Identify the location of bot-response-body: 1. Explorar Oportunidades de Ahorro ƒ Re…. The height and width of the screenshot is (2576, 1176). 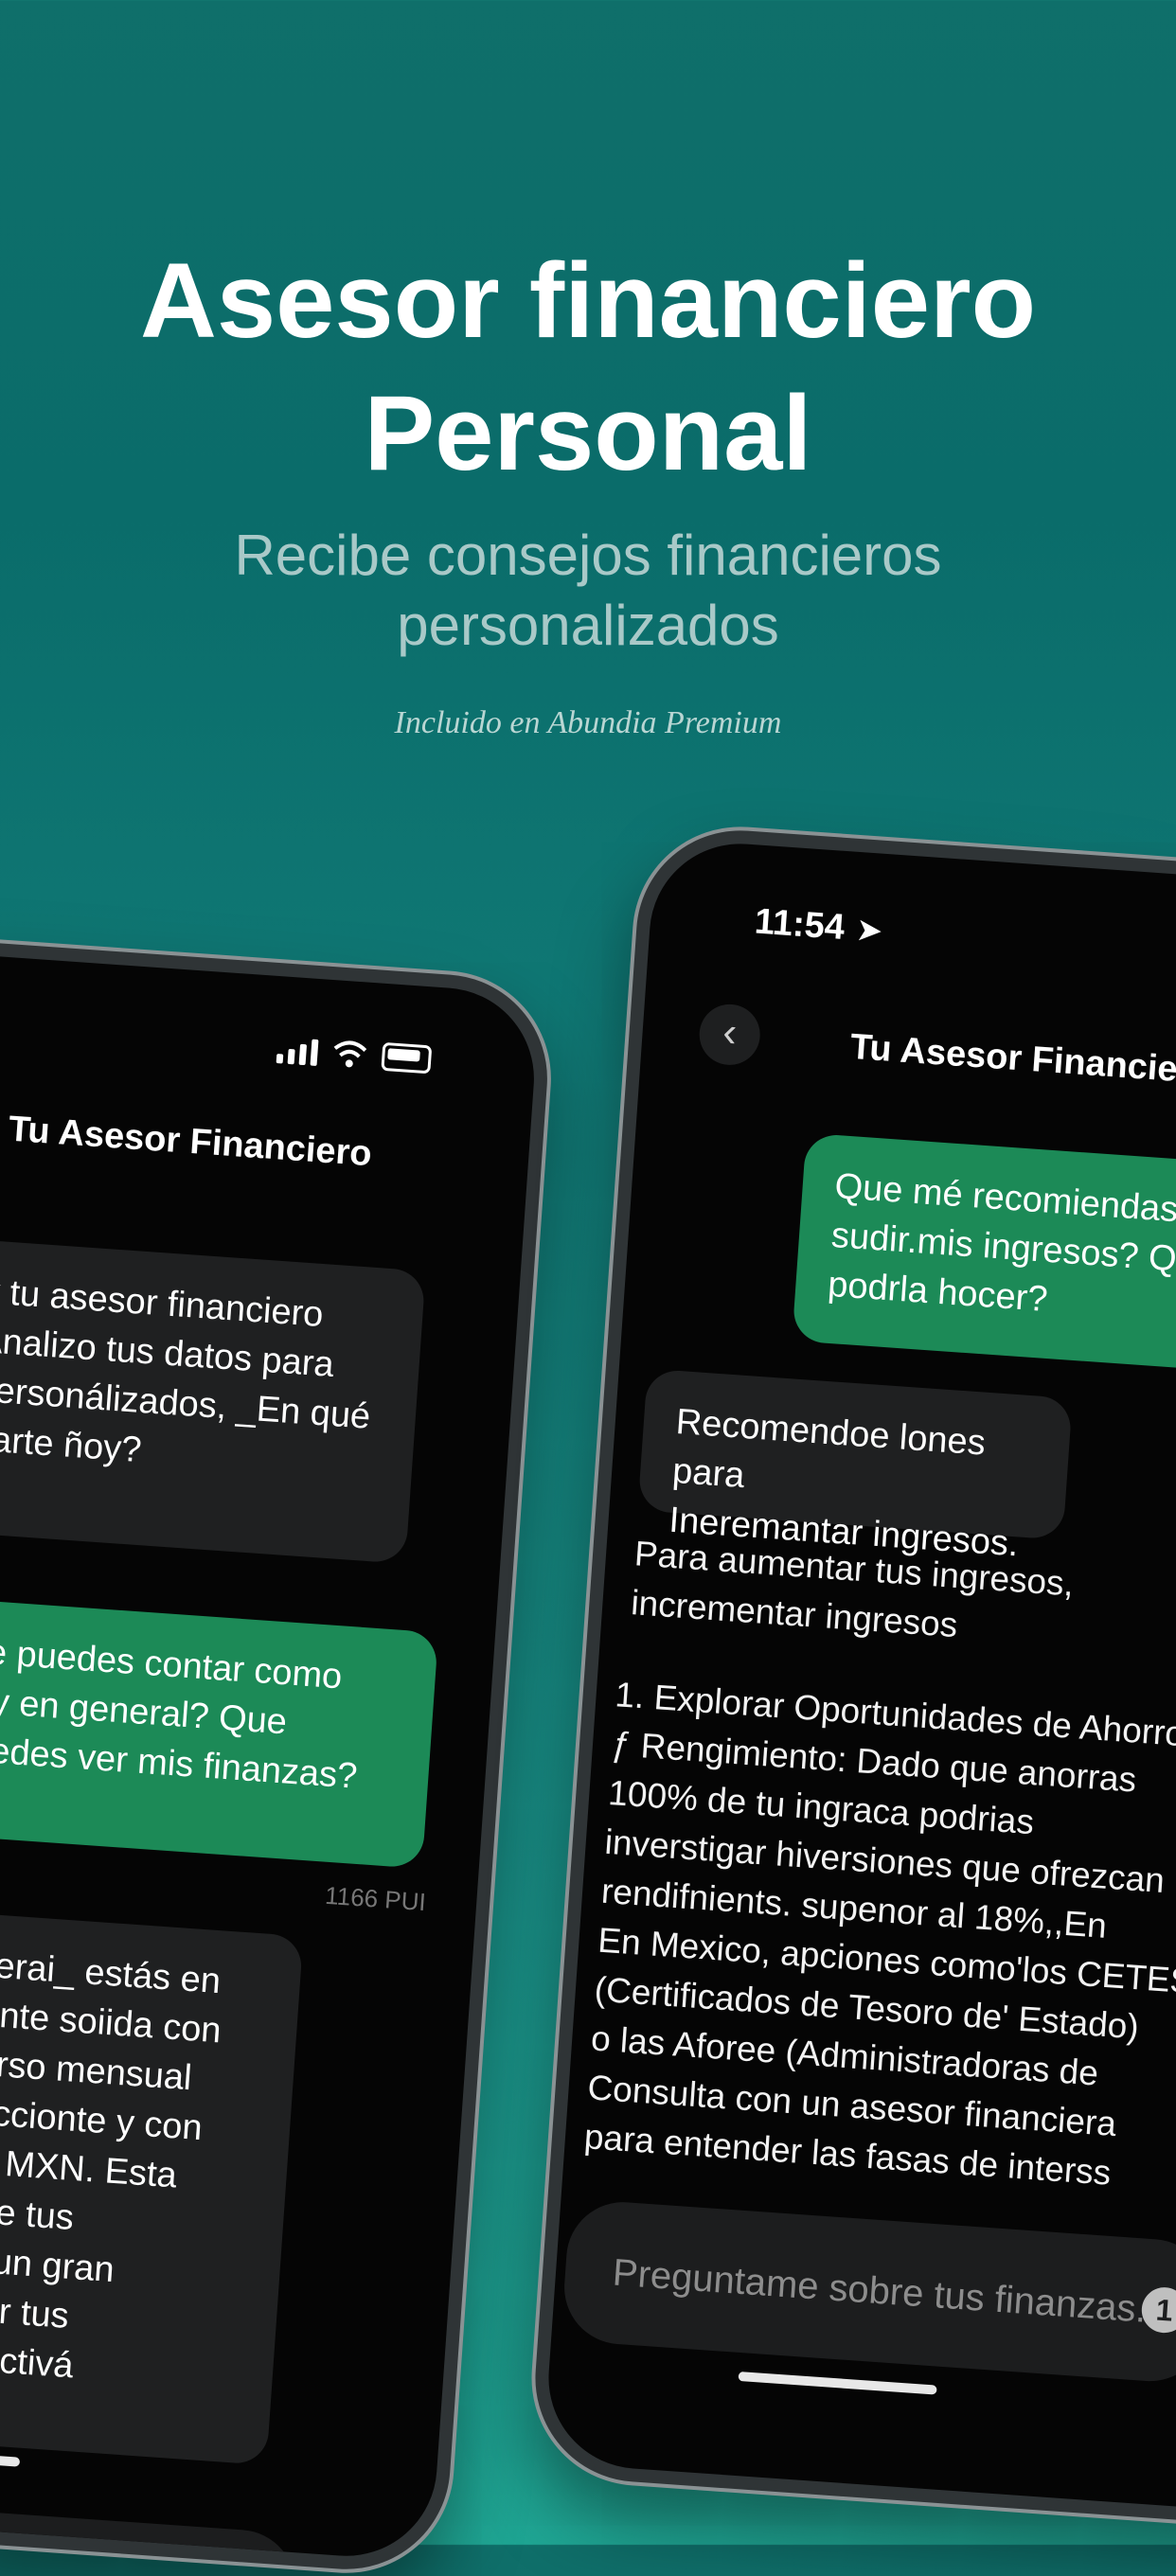
(879, 1934).